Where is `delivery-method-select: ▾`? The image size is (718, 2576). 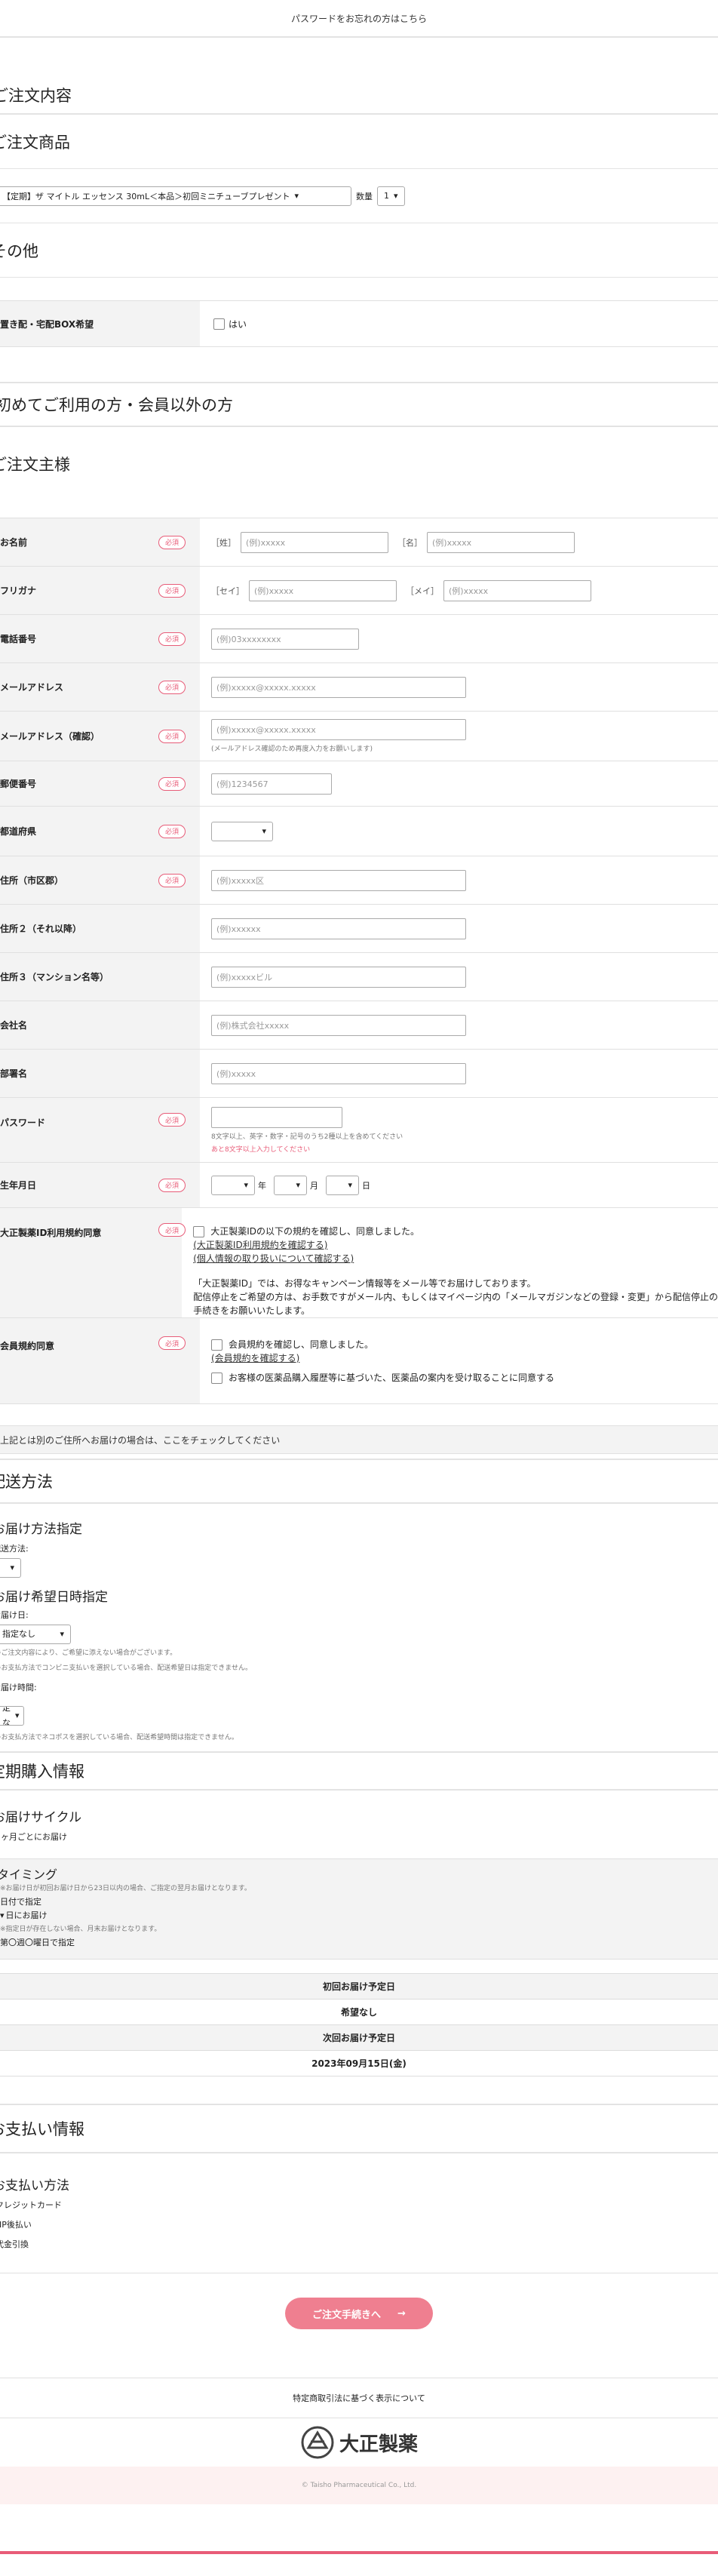
delivery-method-select: ▾ is located at coordinates (10, 1568).